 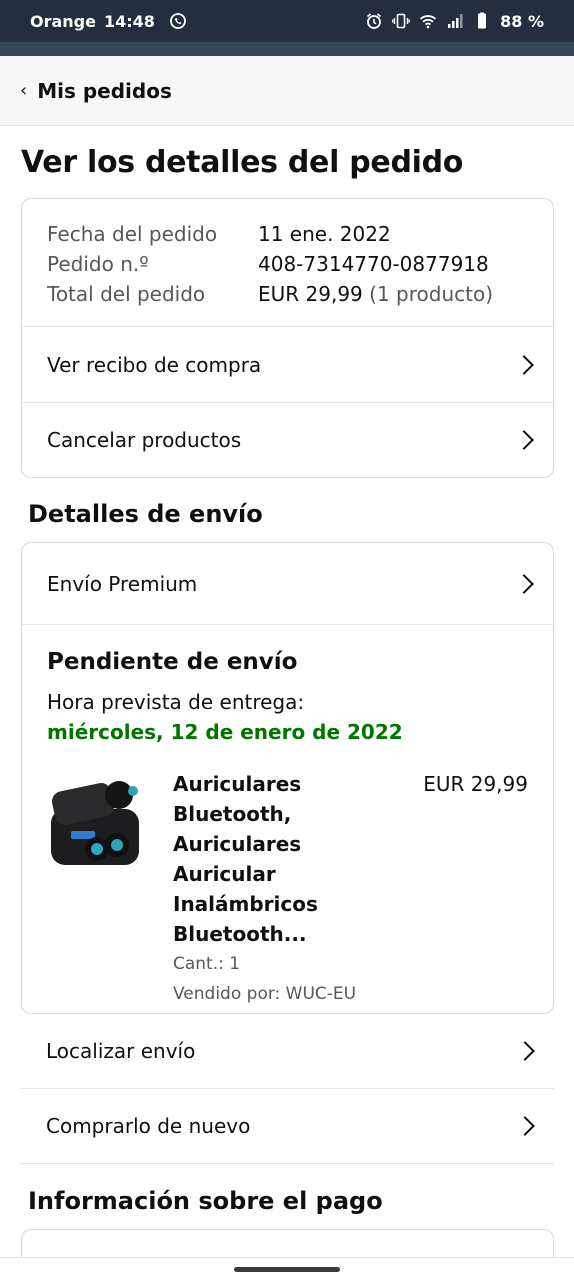 I want to click on payment-section-title: Información sobre el pago, so click(x=205, y=1201).